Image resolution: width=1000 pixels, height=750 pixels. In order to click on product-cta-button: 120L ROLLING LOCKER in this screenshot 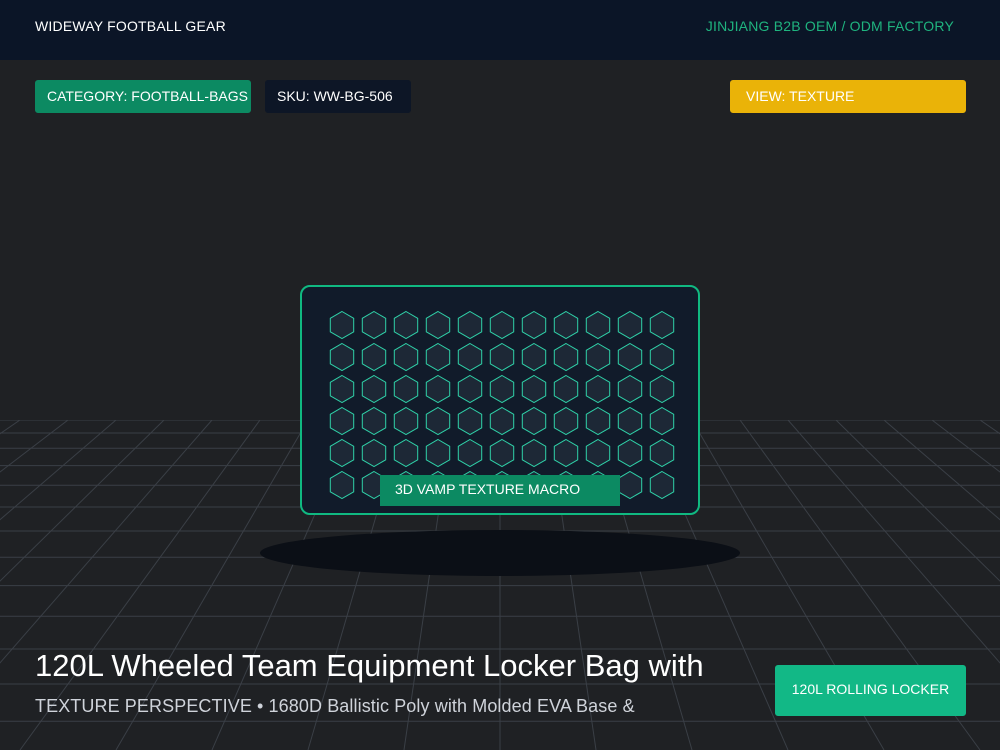, I will do `click(870, 690)`.